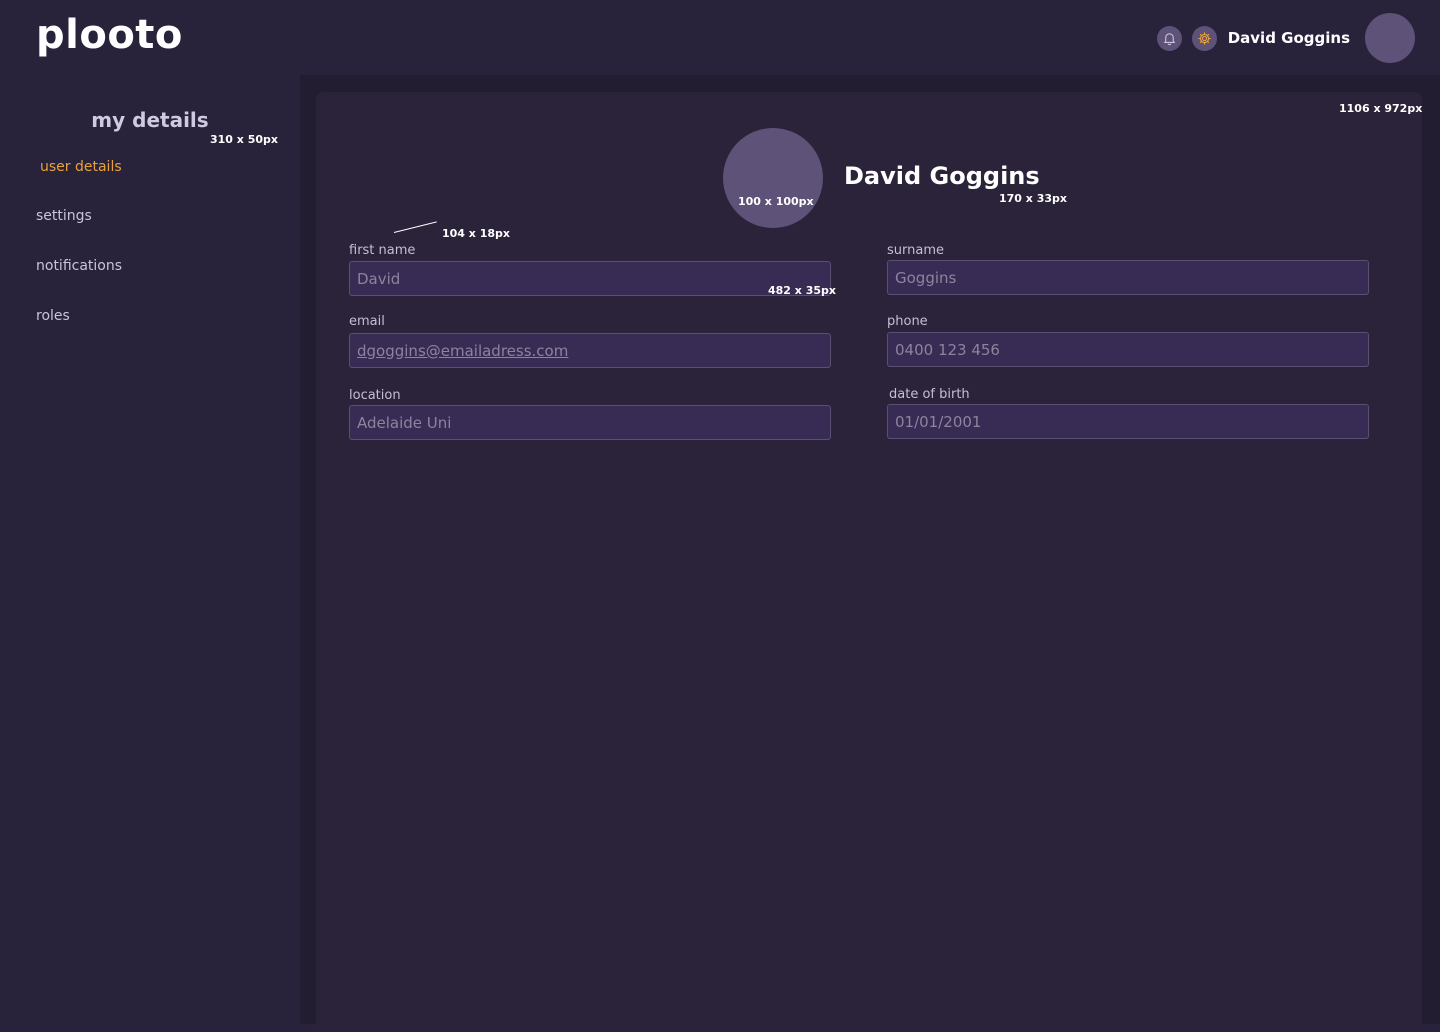 Image resolution: width=1440 pixels, height=1032 pixels. I want to click on header-user-name: David Goggins, so click(1289, 38).